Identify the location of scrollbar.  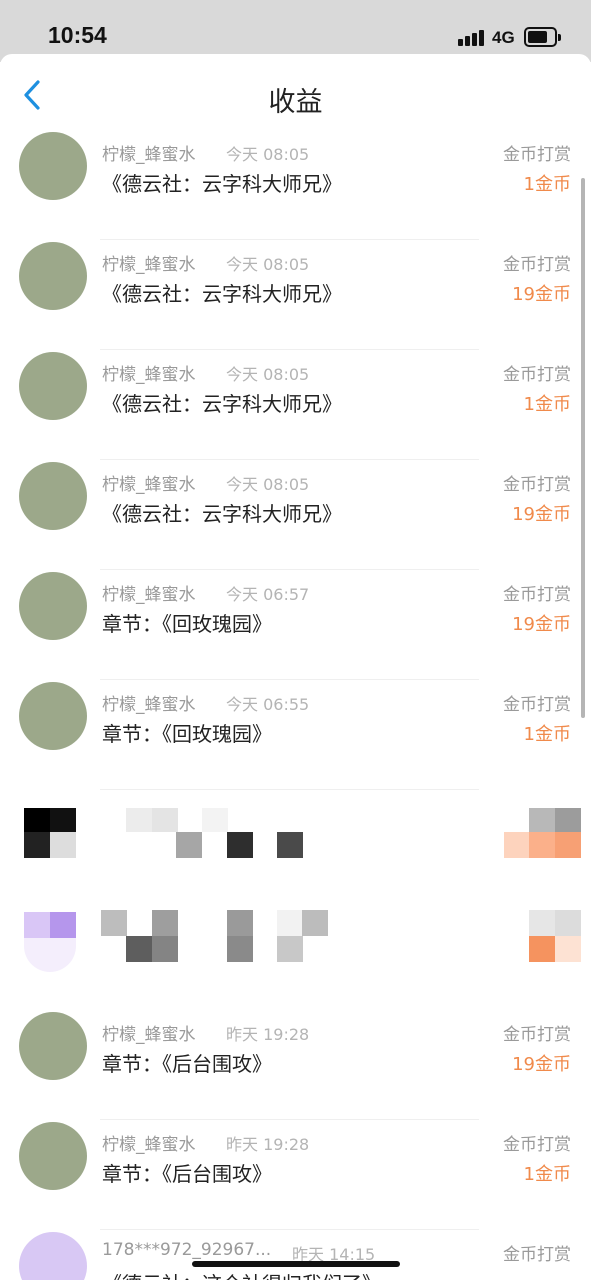
(583, 448).